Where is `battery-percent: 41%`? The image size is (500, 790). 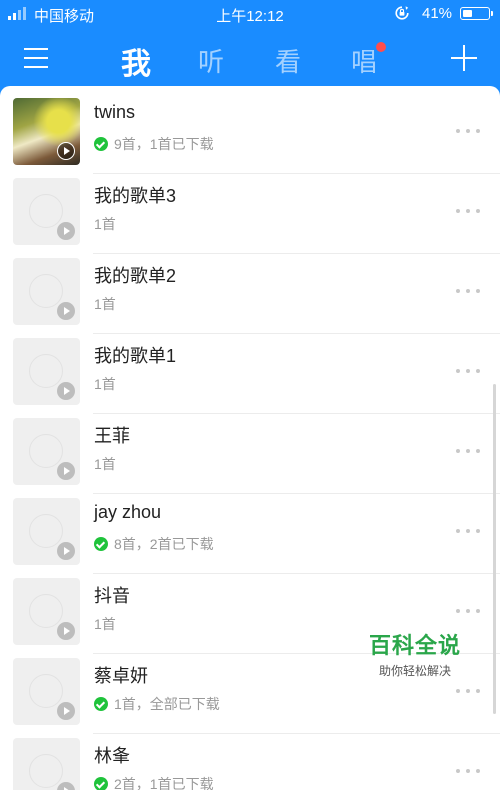 battery-percent: 41% is located at coordinates (437, 13).